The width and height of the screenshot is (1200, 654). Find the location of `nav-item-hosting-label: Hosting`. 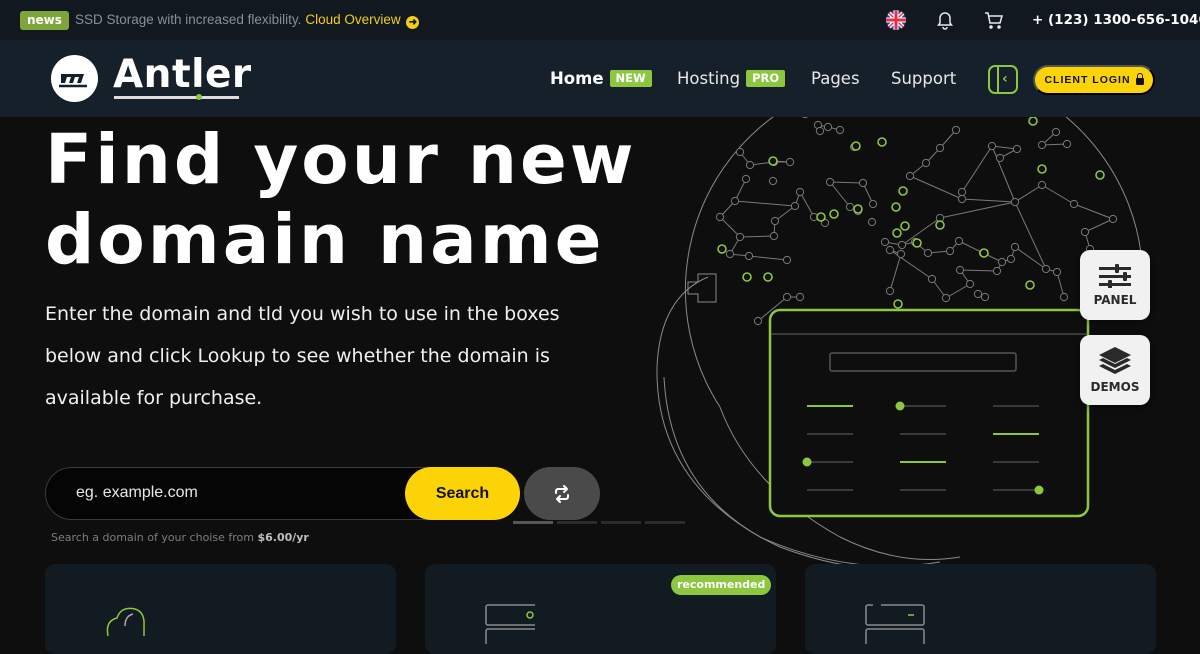

nav-item-hosting-label: Hosting is located at coordinates (709, 78).